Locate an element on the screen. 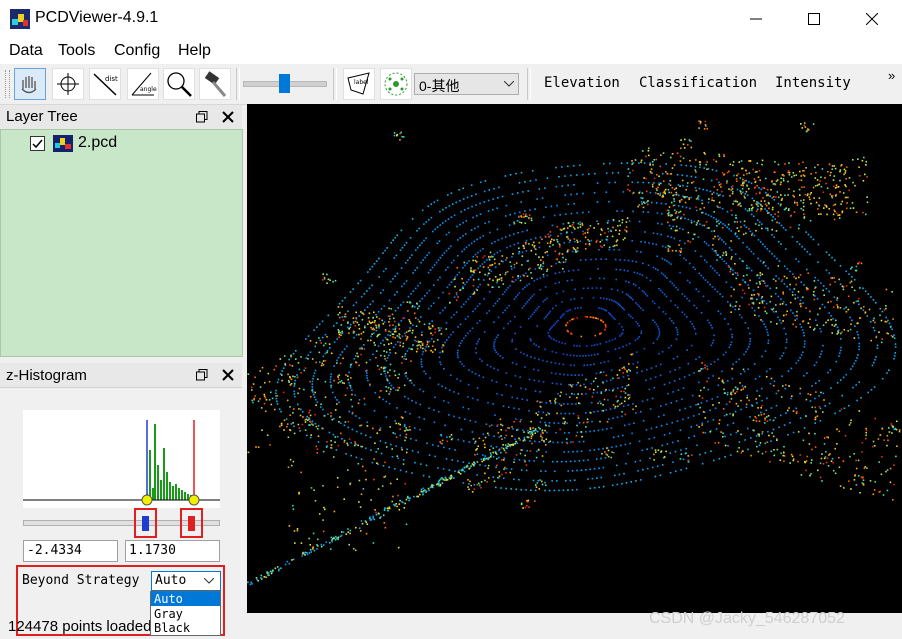 Image resolution: width=902 pixels, height=639 pixels. beyond-strategy-select: Auto is located at coordinates (186, 581).